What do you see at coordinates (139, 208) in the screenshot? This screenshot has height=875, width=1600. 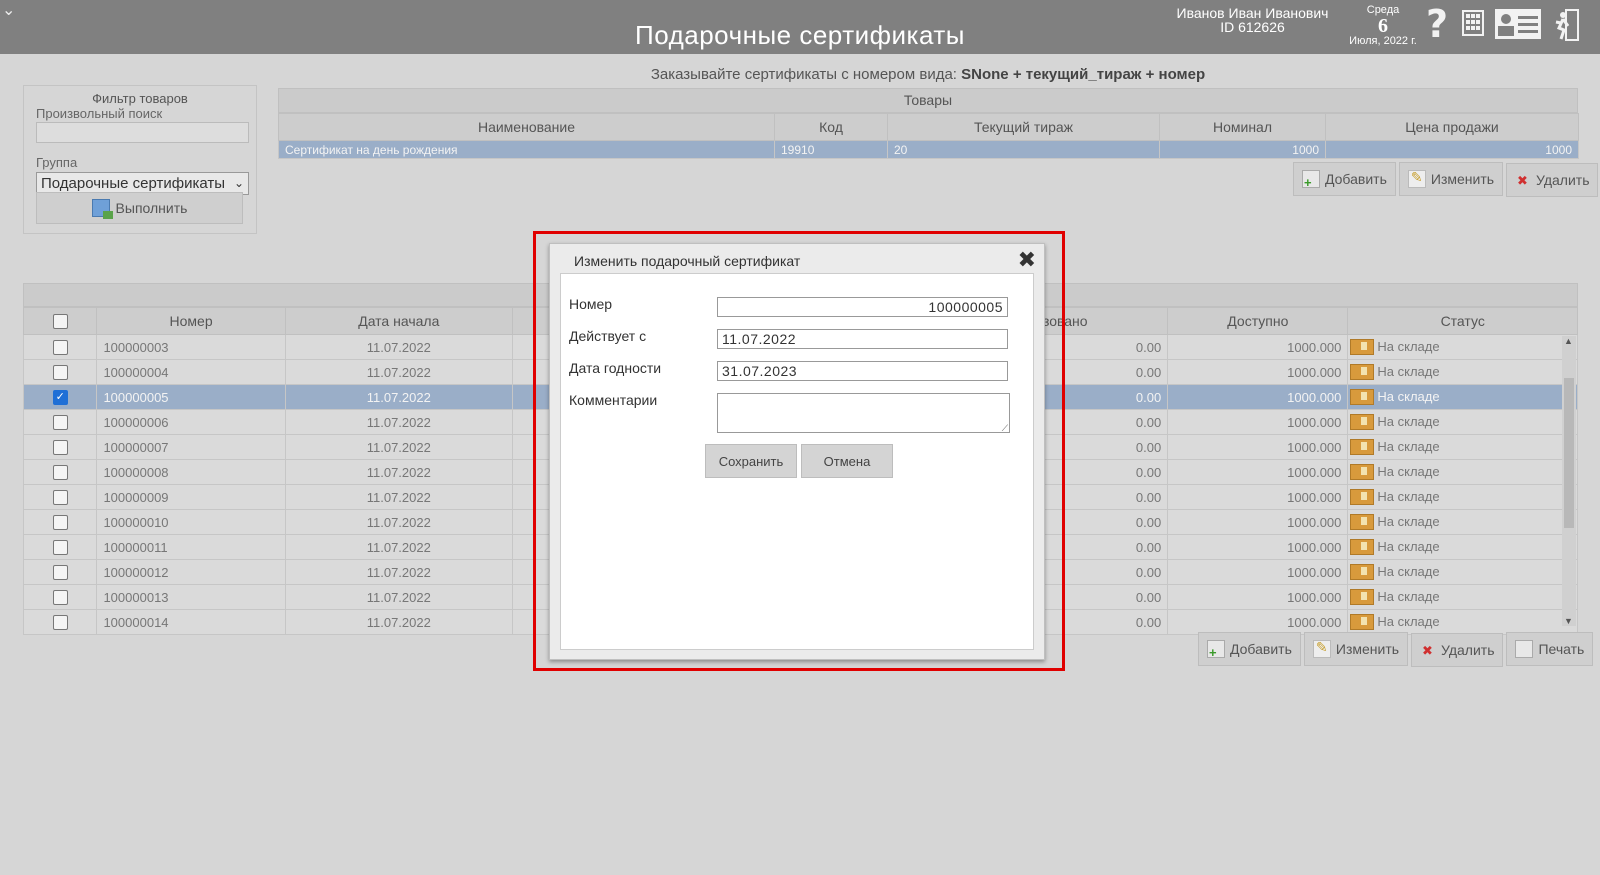 I see `run-filter-button: Выполнить` at bounding box center [139, 208].